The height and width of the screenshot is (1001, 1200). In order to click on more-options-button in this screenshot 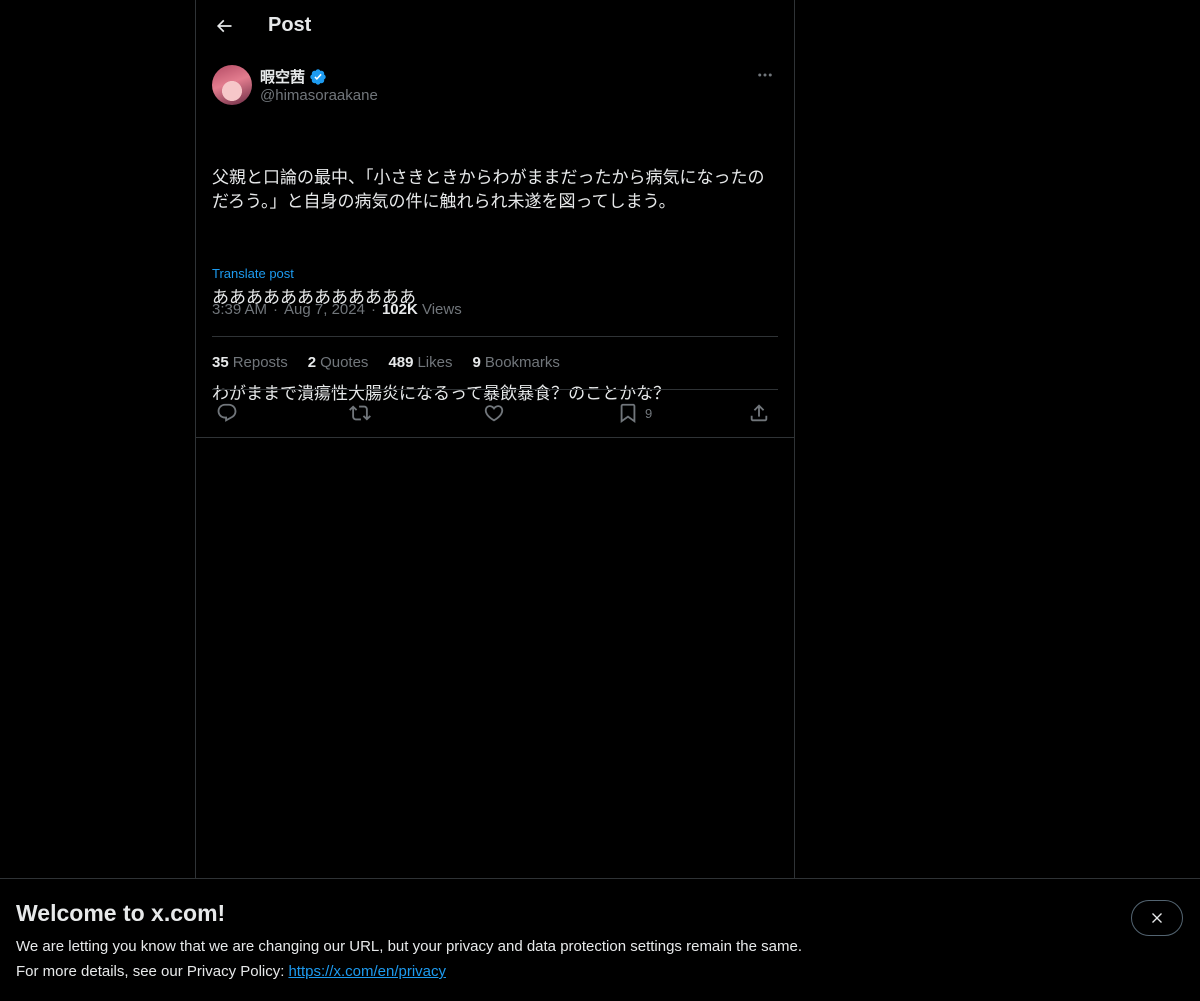, I will do `click(765, 75)`.